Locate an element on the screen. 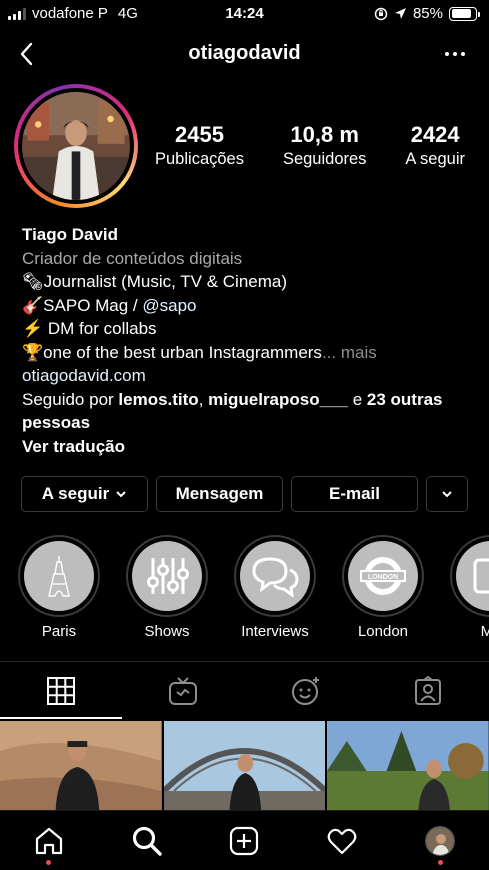 This screenshot has height=870, width=489. email-label: E-mail is located at coordinates (354, 493).